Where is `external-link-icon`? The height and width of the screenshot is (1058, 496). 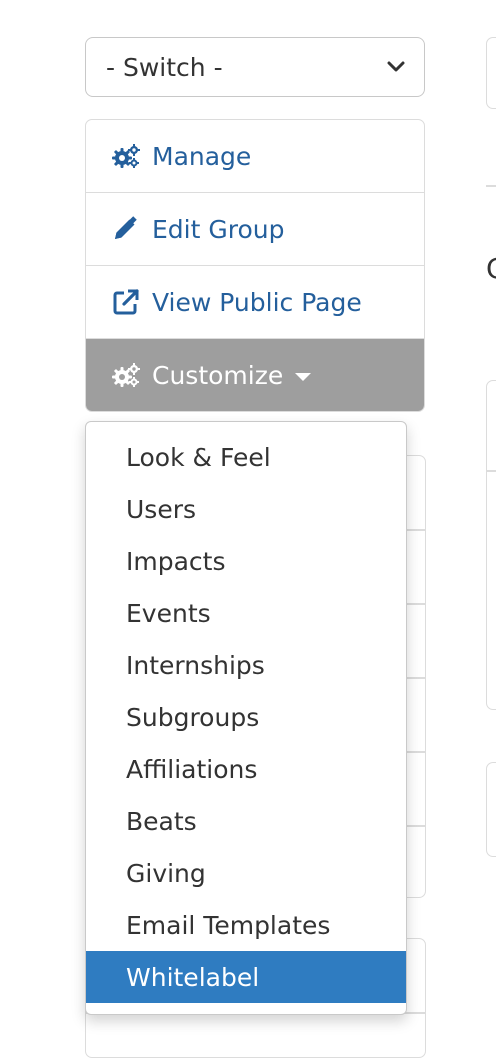
external-link-icon is located at coordinates (127, 302).